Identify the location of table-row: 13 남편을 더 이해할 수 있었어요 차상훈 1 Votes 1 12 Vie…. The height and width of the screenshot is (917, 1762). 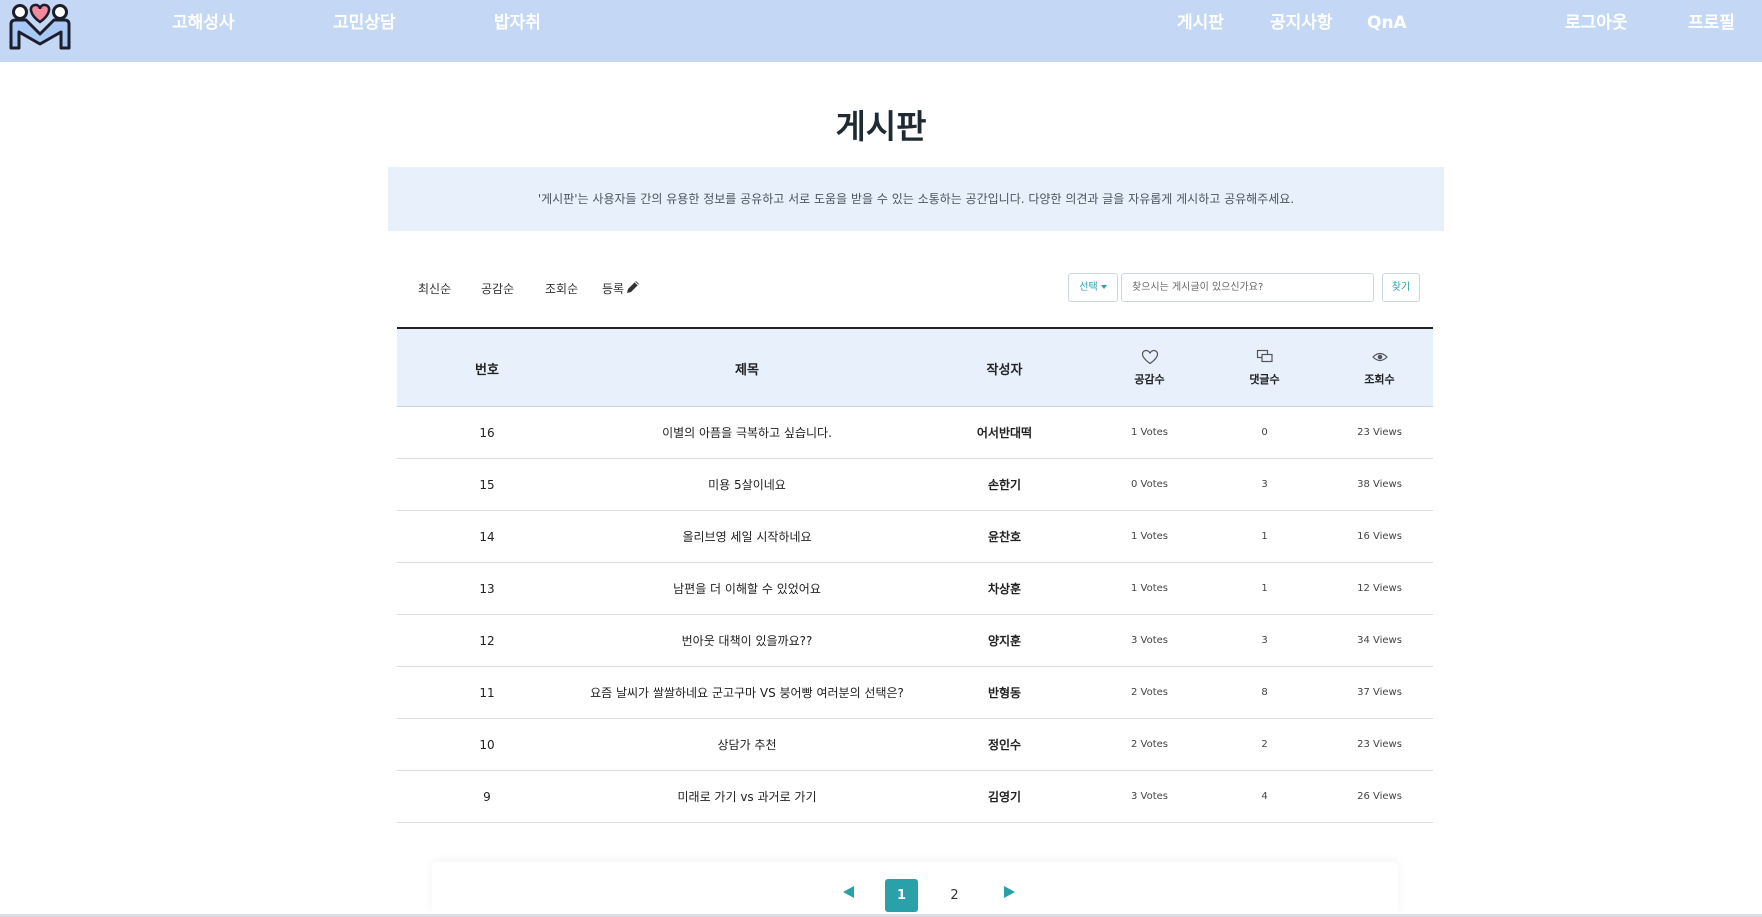
(915, 589).